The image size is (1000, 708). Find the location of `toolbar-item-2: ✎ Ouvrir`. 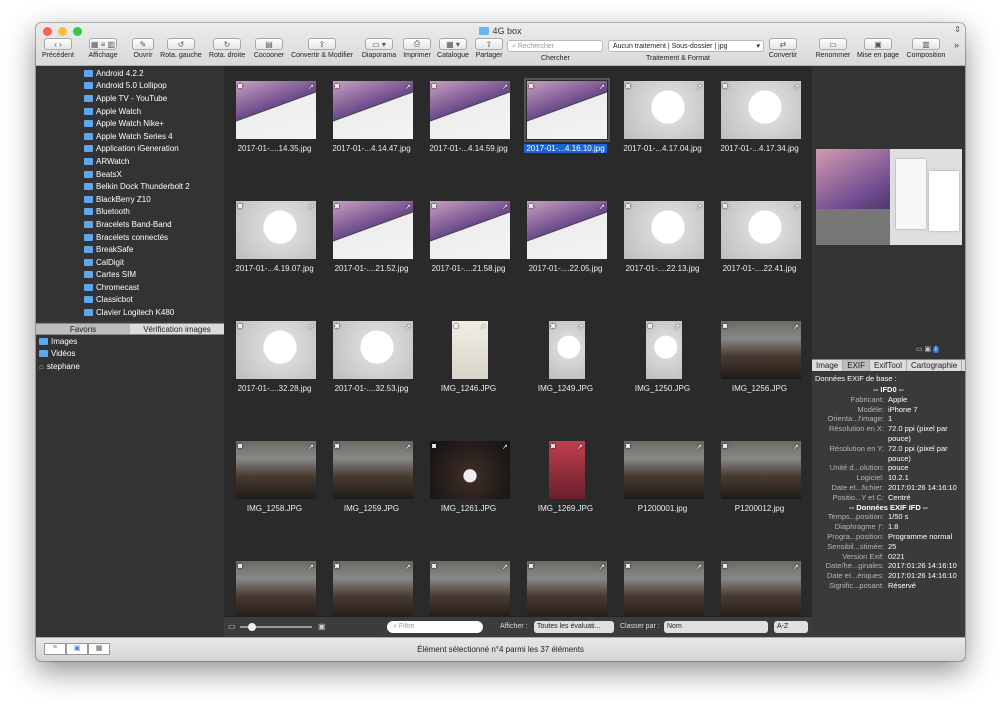

toolbar-item-2: ✎ Ouvrir is located at coordinates (143, 48).